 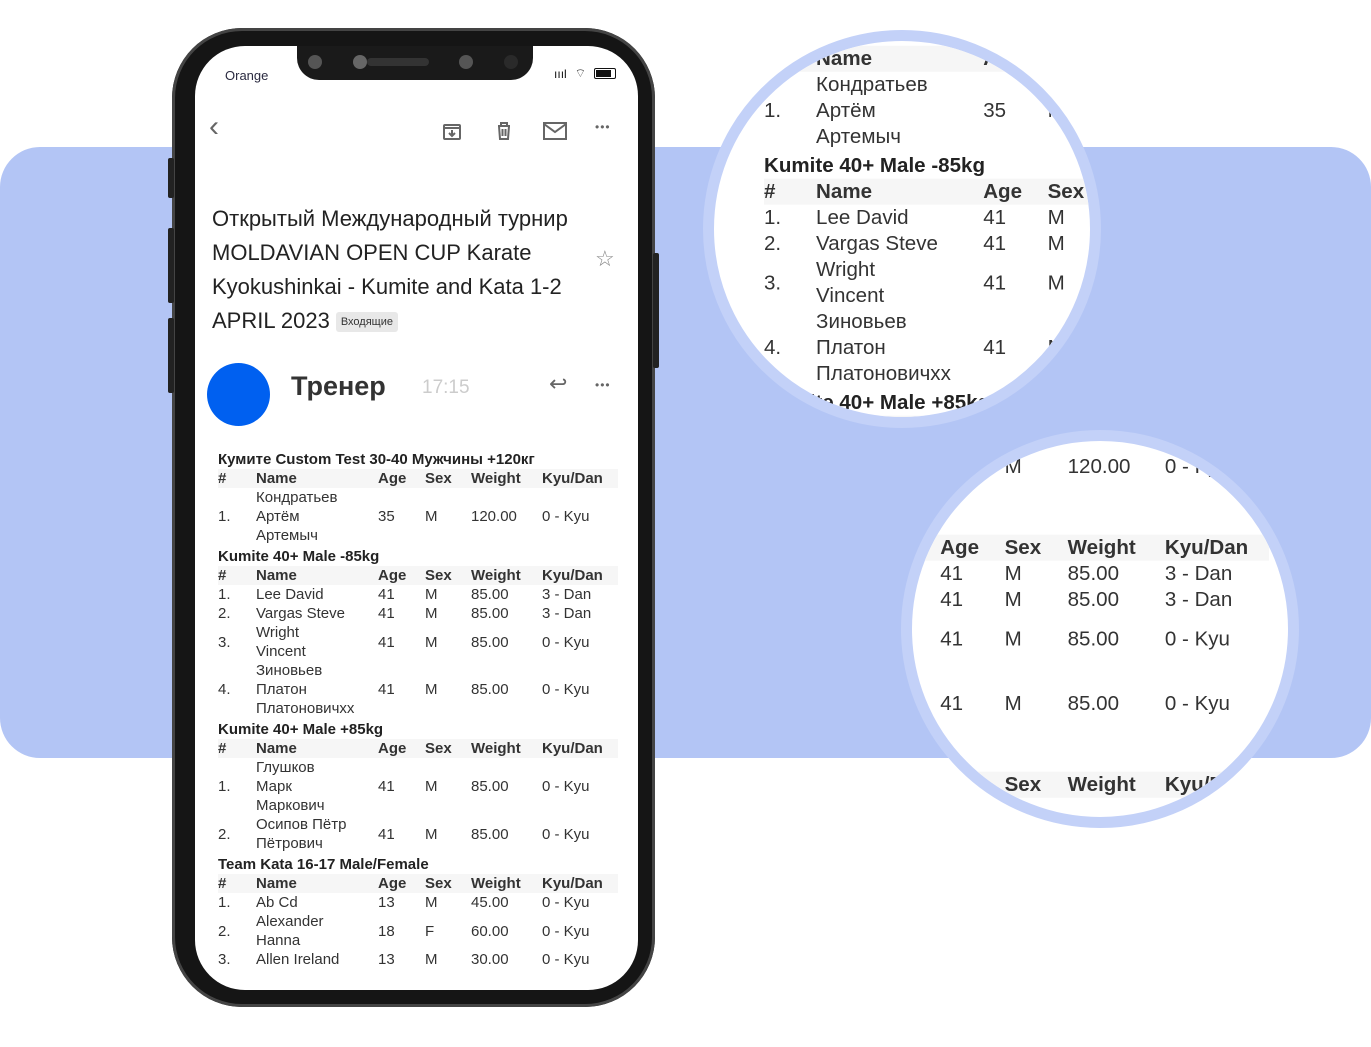 What do you see at coordinates (931, 37) in the screenshot?
I see `category-title: Кумите Custom Test 30-40 Мужчины +120кг` at bounding box center [931, 37].